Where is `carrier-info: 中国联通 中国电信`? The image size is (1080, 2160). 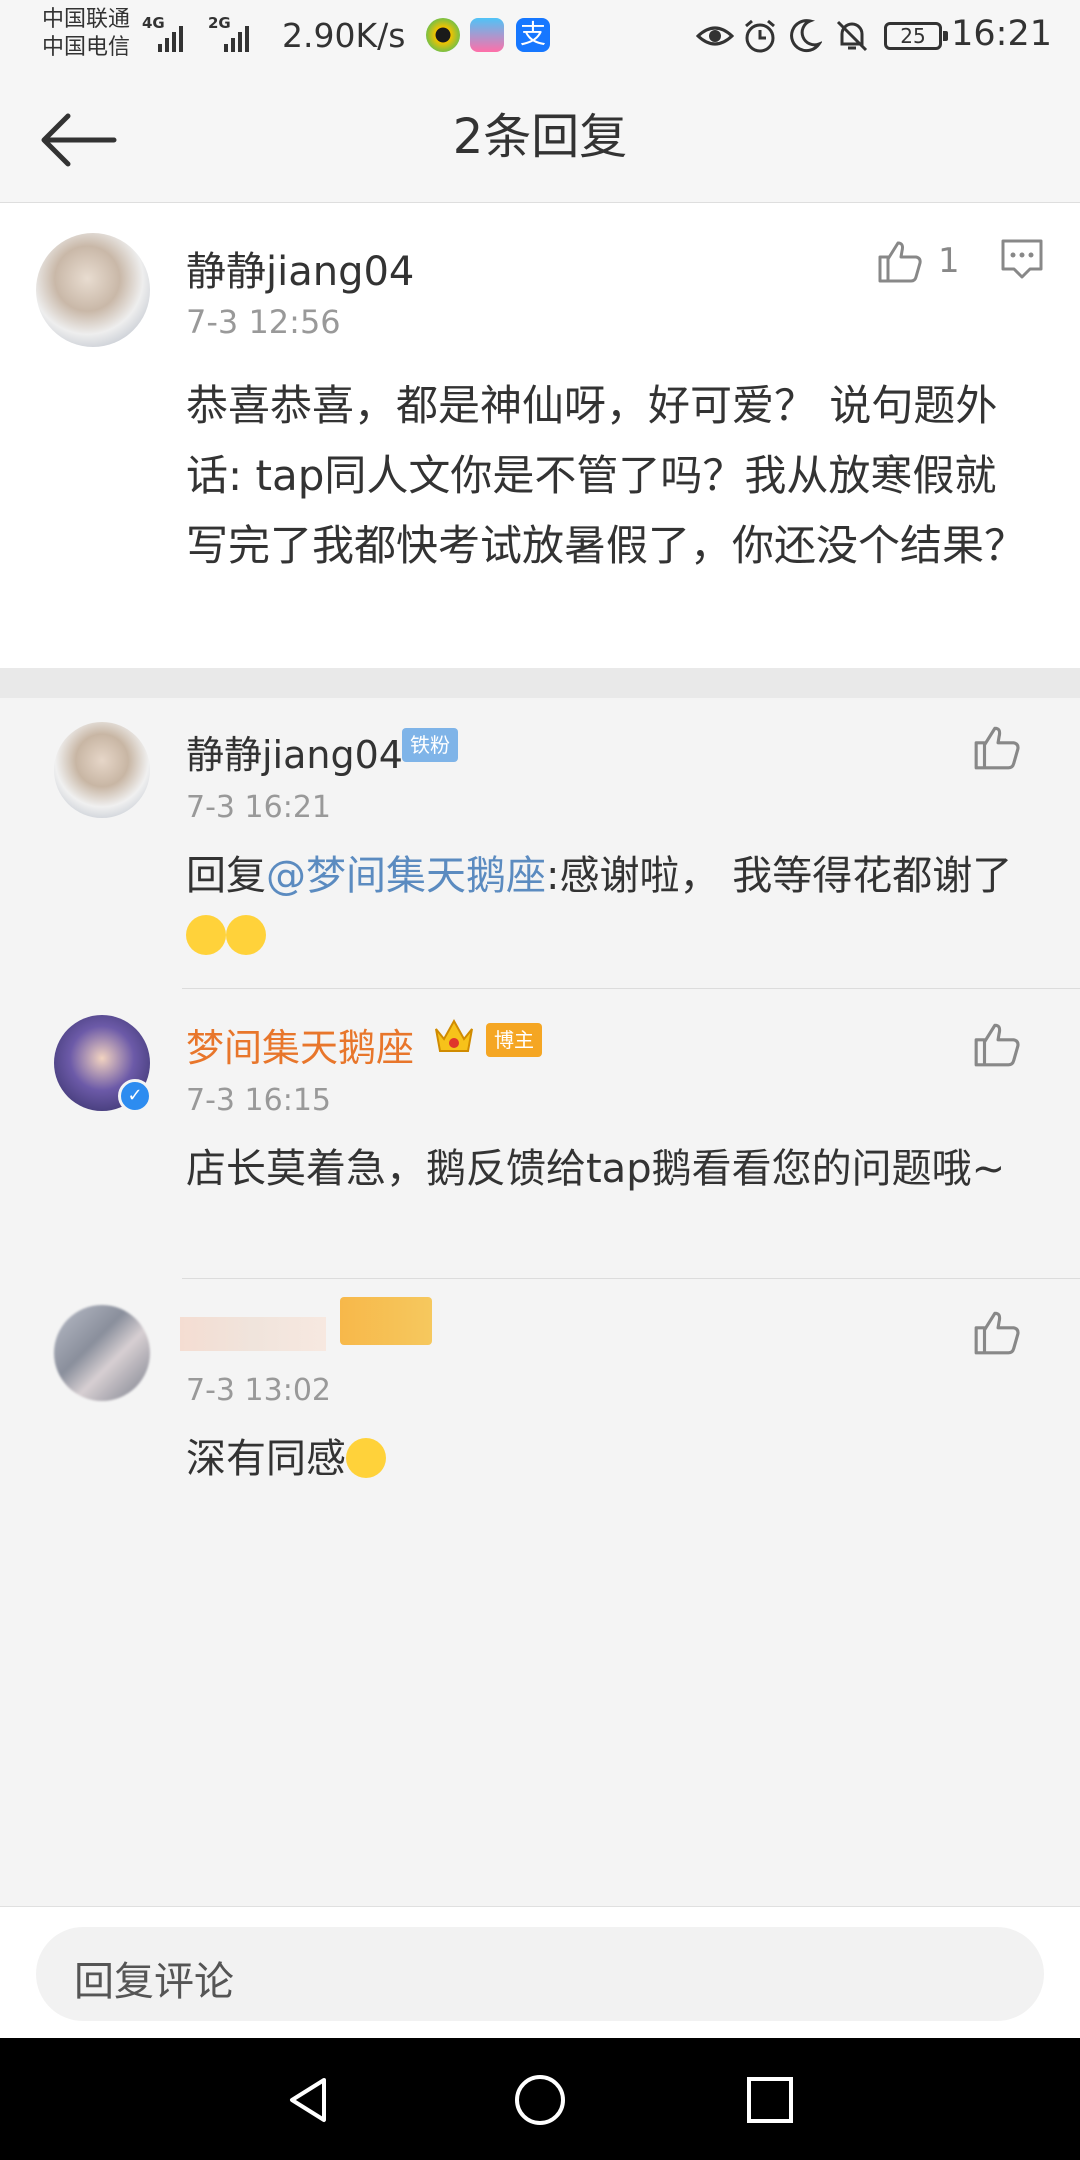
carrier-info: 中国联通 中国电信 is located at coordinates (86, 34).